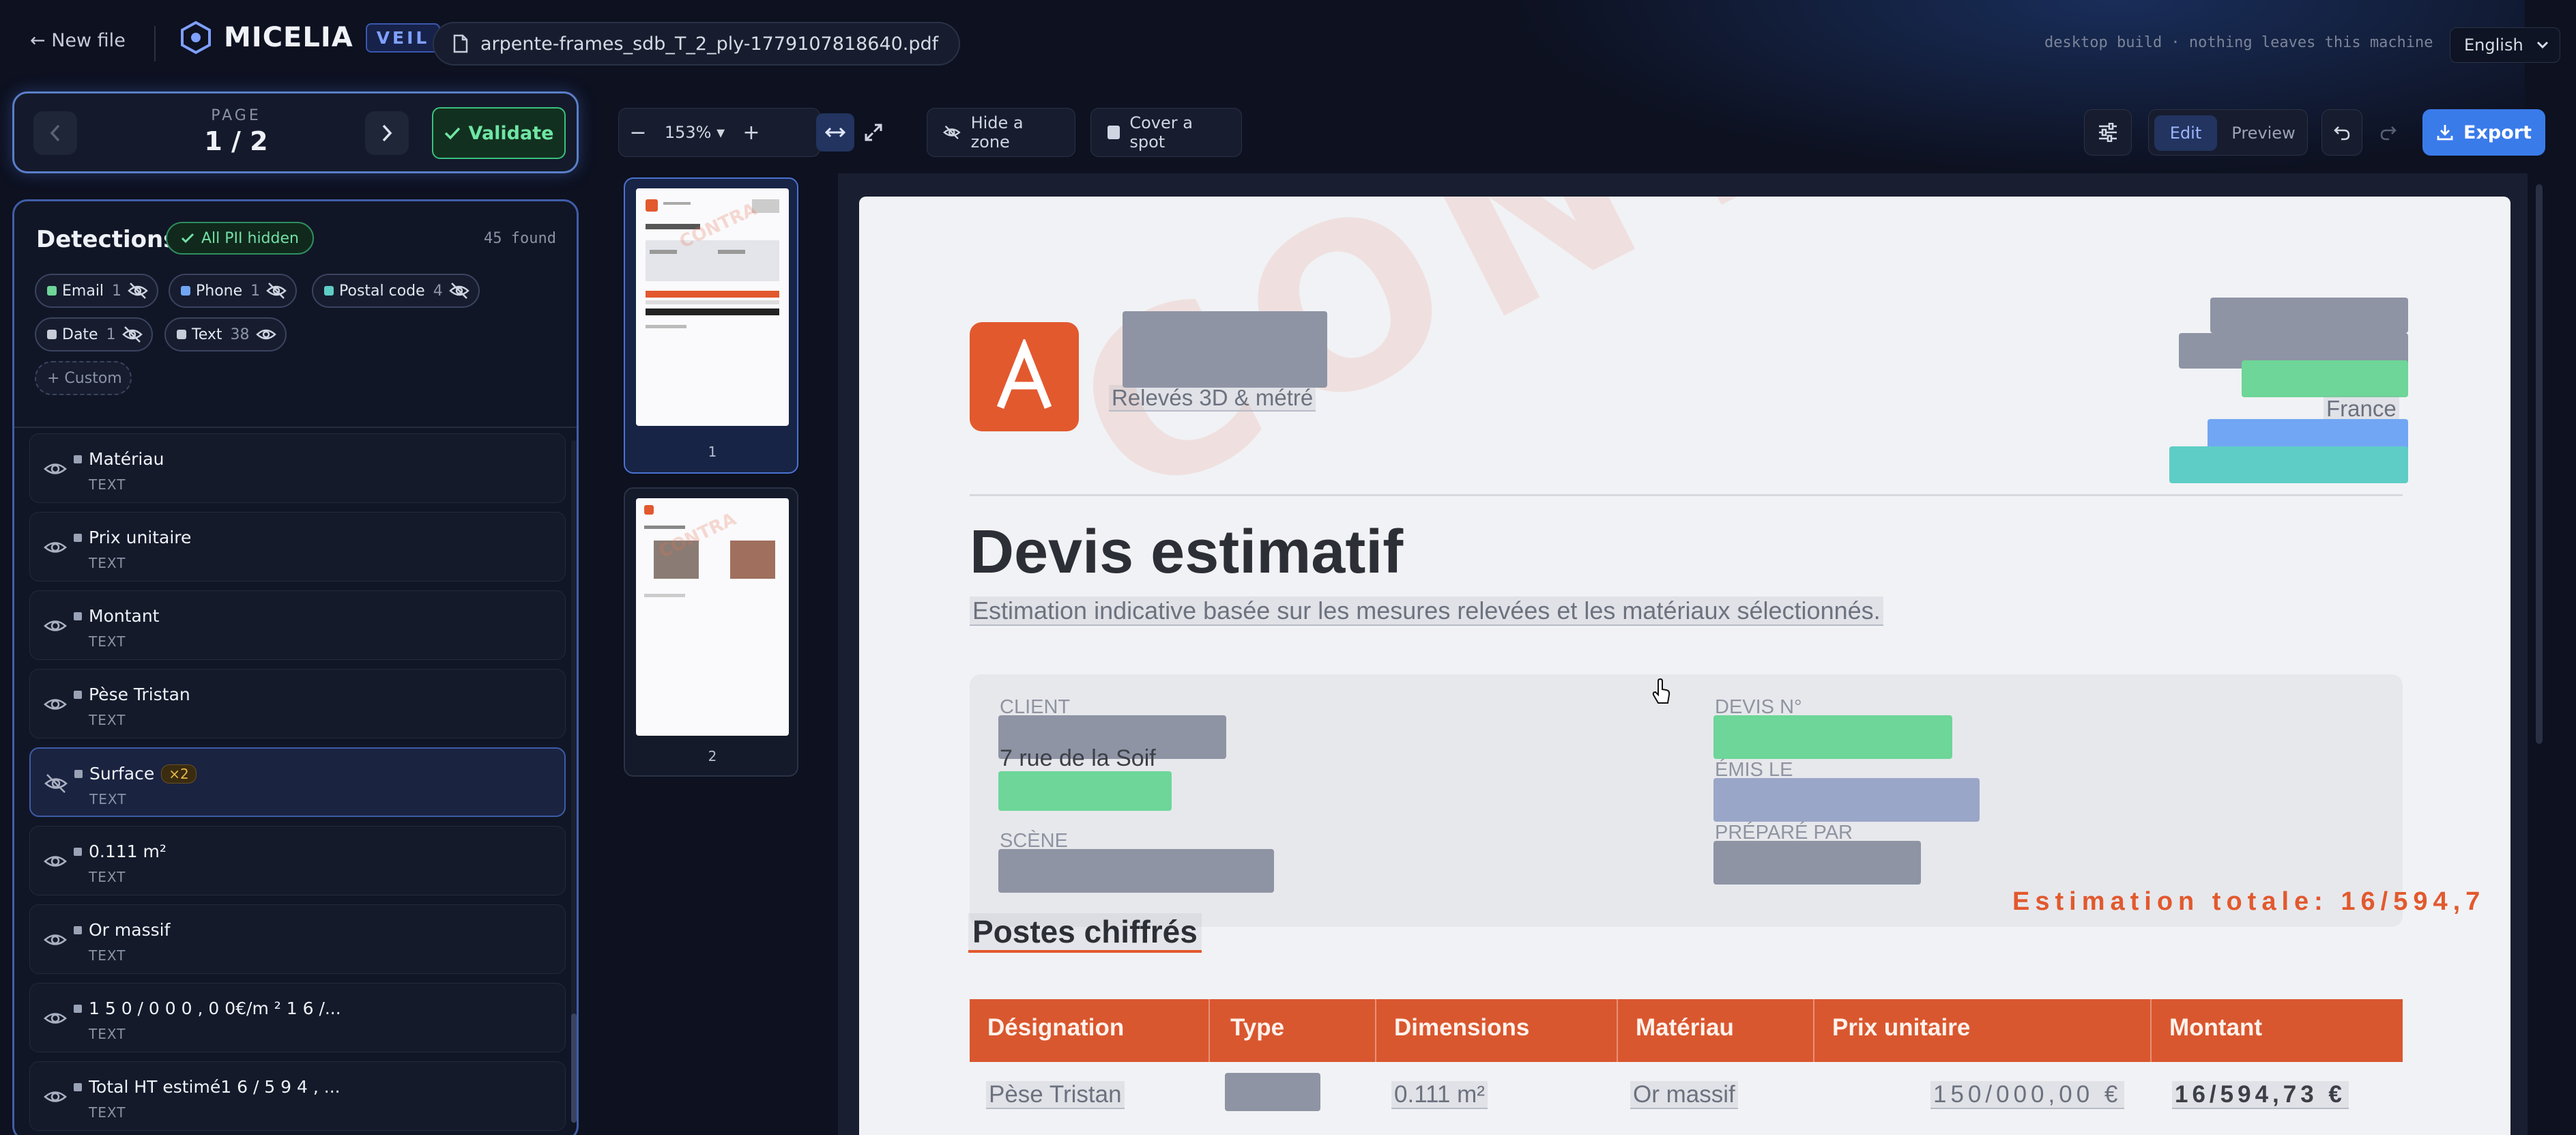  I want to click on detection-item: Montant TEXT, so click(297, 625).